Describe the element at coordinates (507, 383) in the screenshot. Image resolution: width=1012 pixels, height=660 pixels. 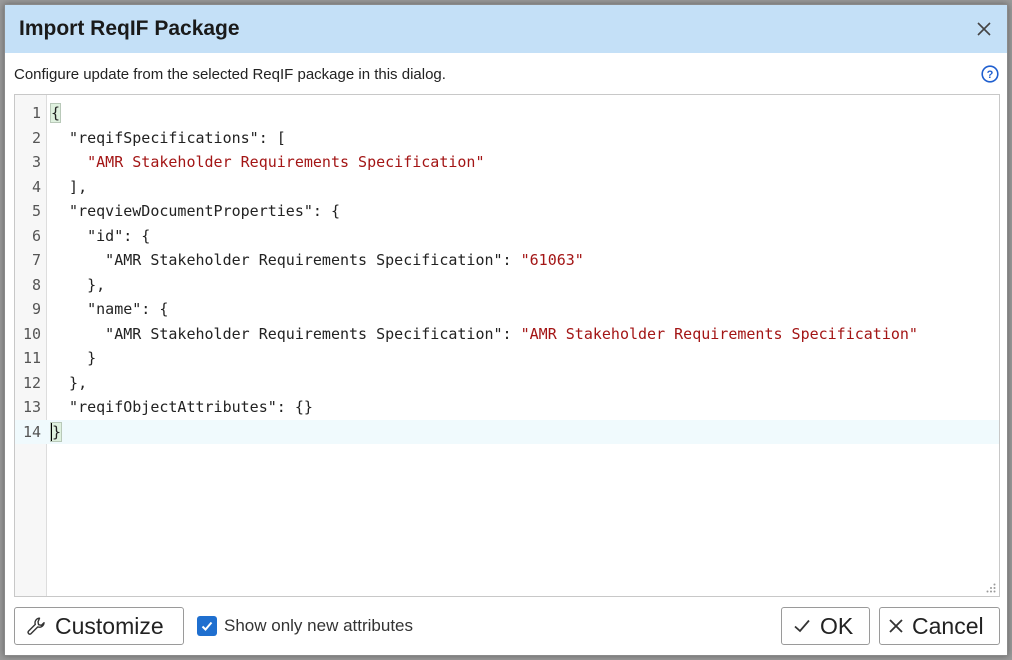
I see `code-line: 12 },` at that location.